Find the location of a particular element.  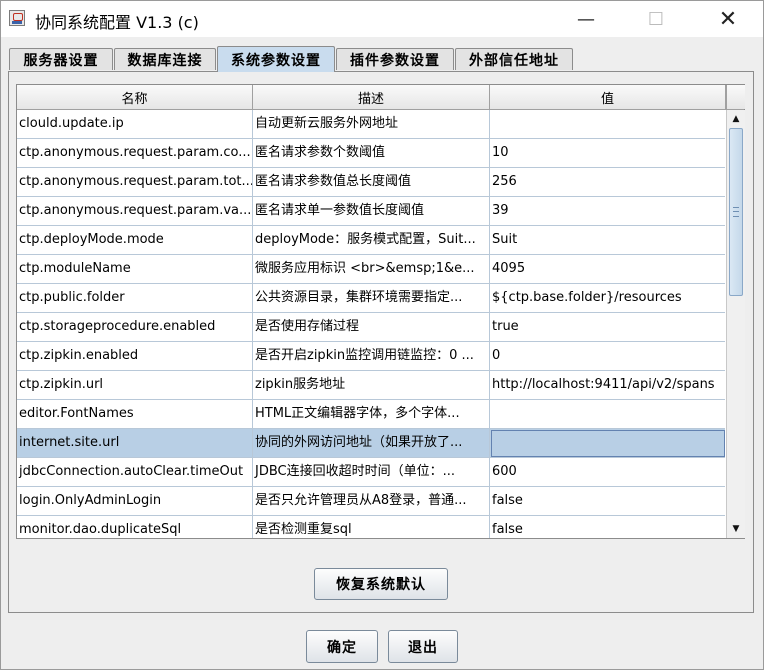

cell-name: ctp.deployMode.mode is located at coordinates (135, 240).